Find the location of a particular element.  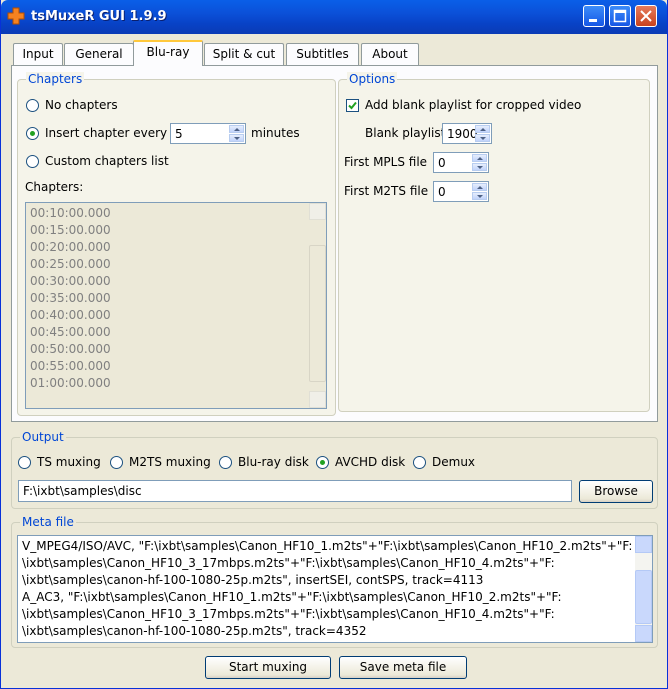

first-m2ts-spinbox: 0 is located at coordinates (461, 191).